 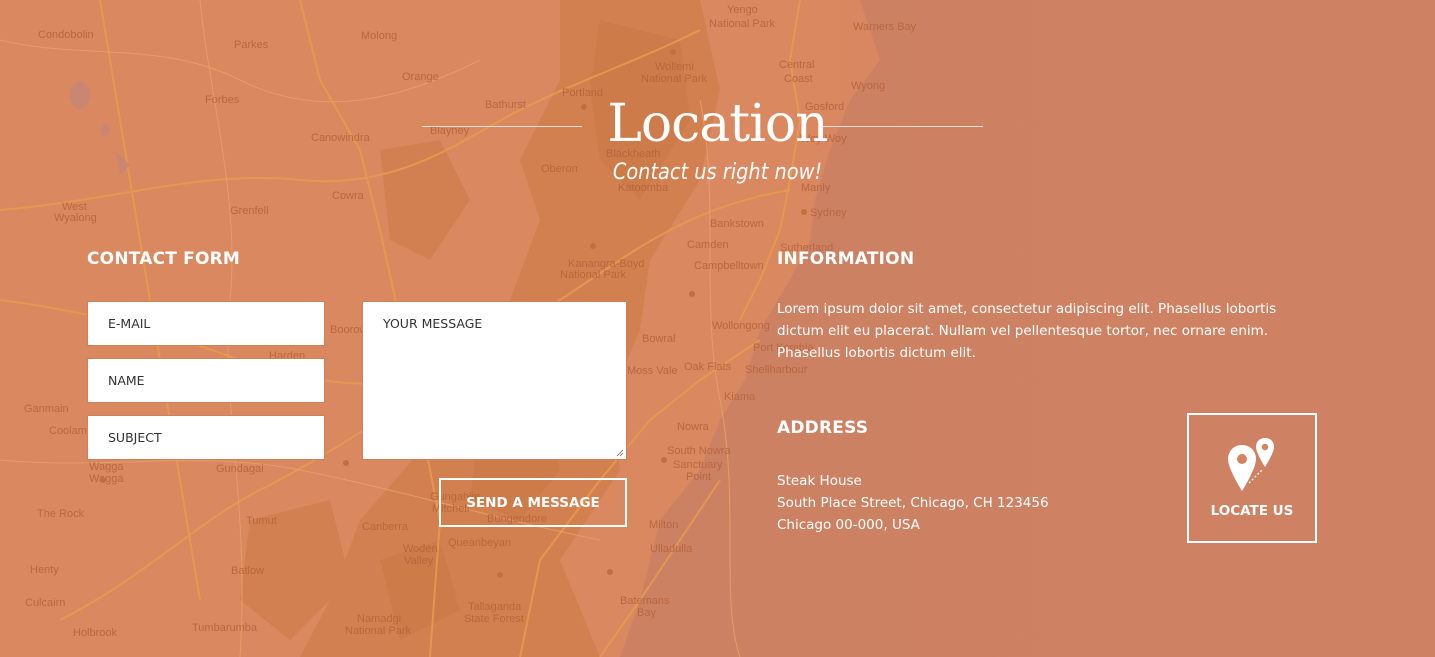 What do you see at coordinates (206, 323) in the screenshot?
I see `email-field: E-MAIL` at bounding box center [206, 323].